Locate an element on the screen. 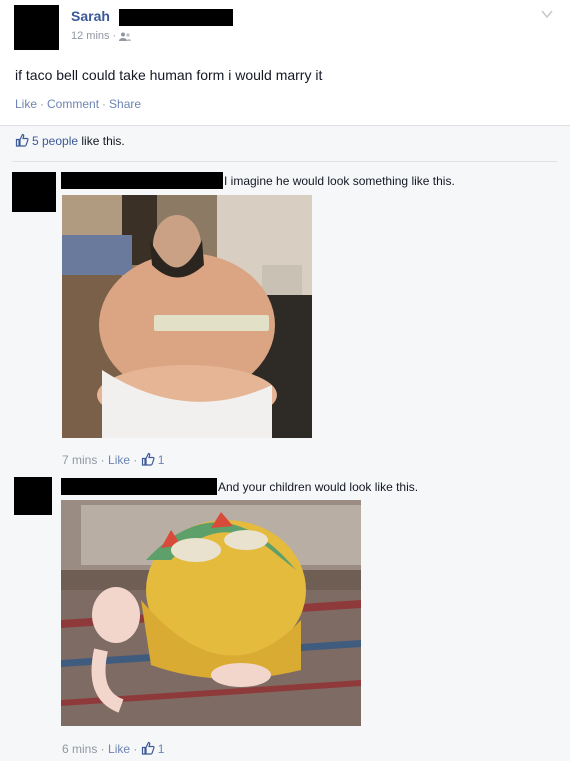 The image size is (570, 761). share-link: Share is located at coordinates (125, 104).